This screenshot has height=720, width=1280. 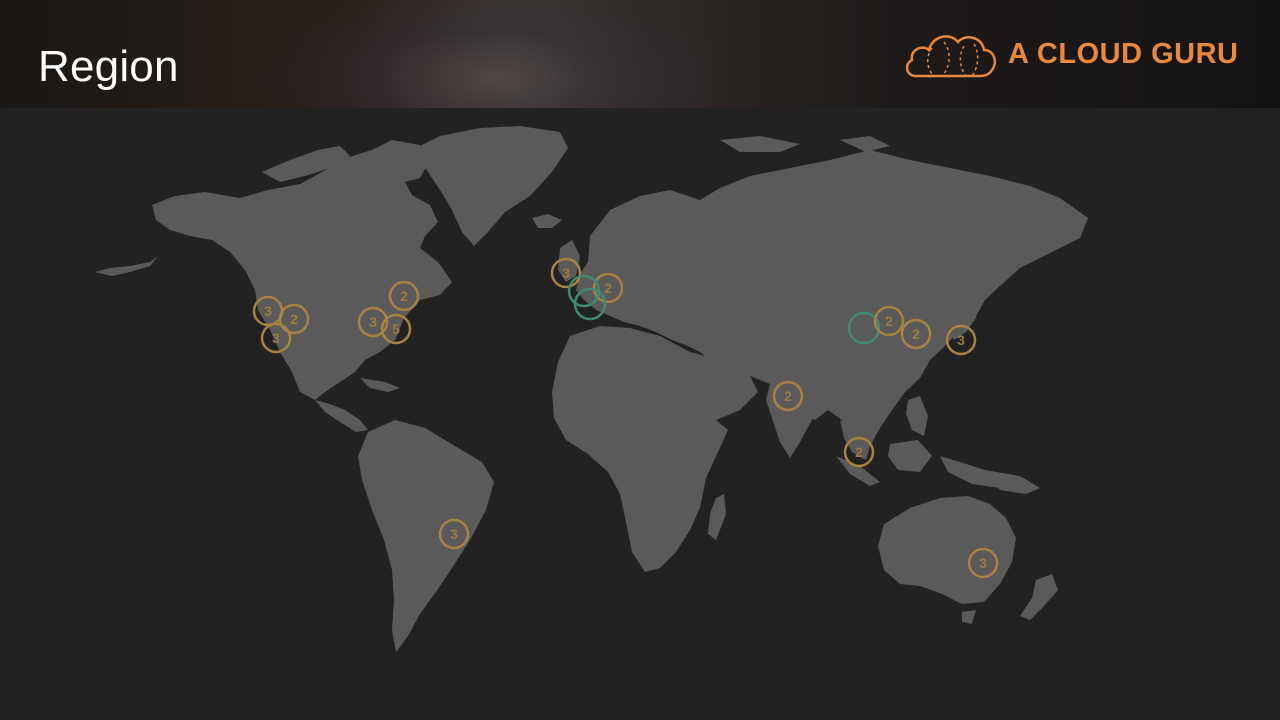 What do you see at coordinates (910, 456) in the screenshot?
I see `indonesia-borneo` at bounding box center [910, 456].